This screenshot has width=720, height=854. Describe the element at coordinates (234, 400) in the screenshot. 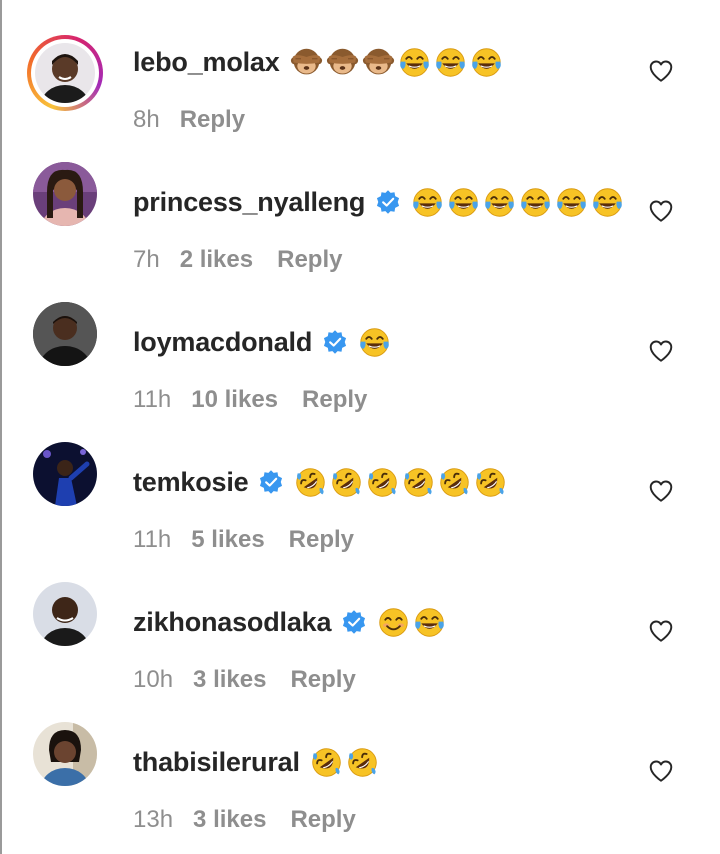

I see `likes-count: 10 likes` at that location.